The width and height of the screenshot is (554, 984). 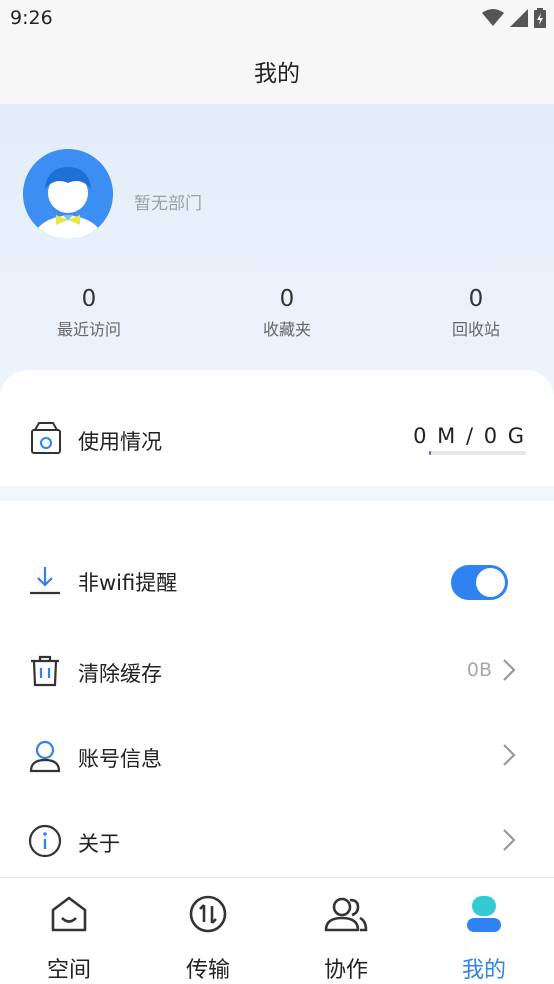 I want to click on stat-favorites: 0 收藏夹, so click(x=287, y=312).